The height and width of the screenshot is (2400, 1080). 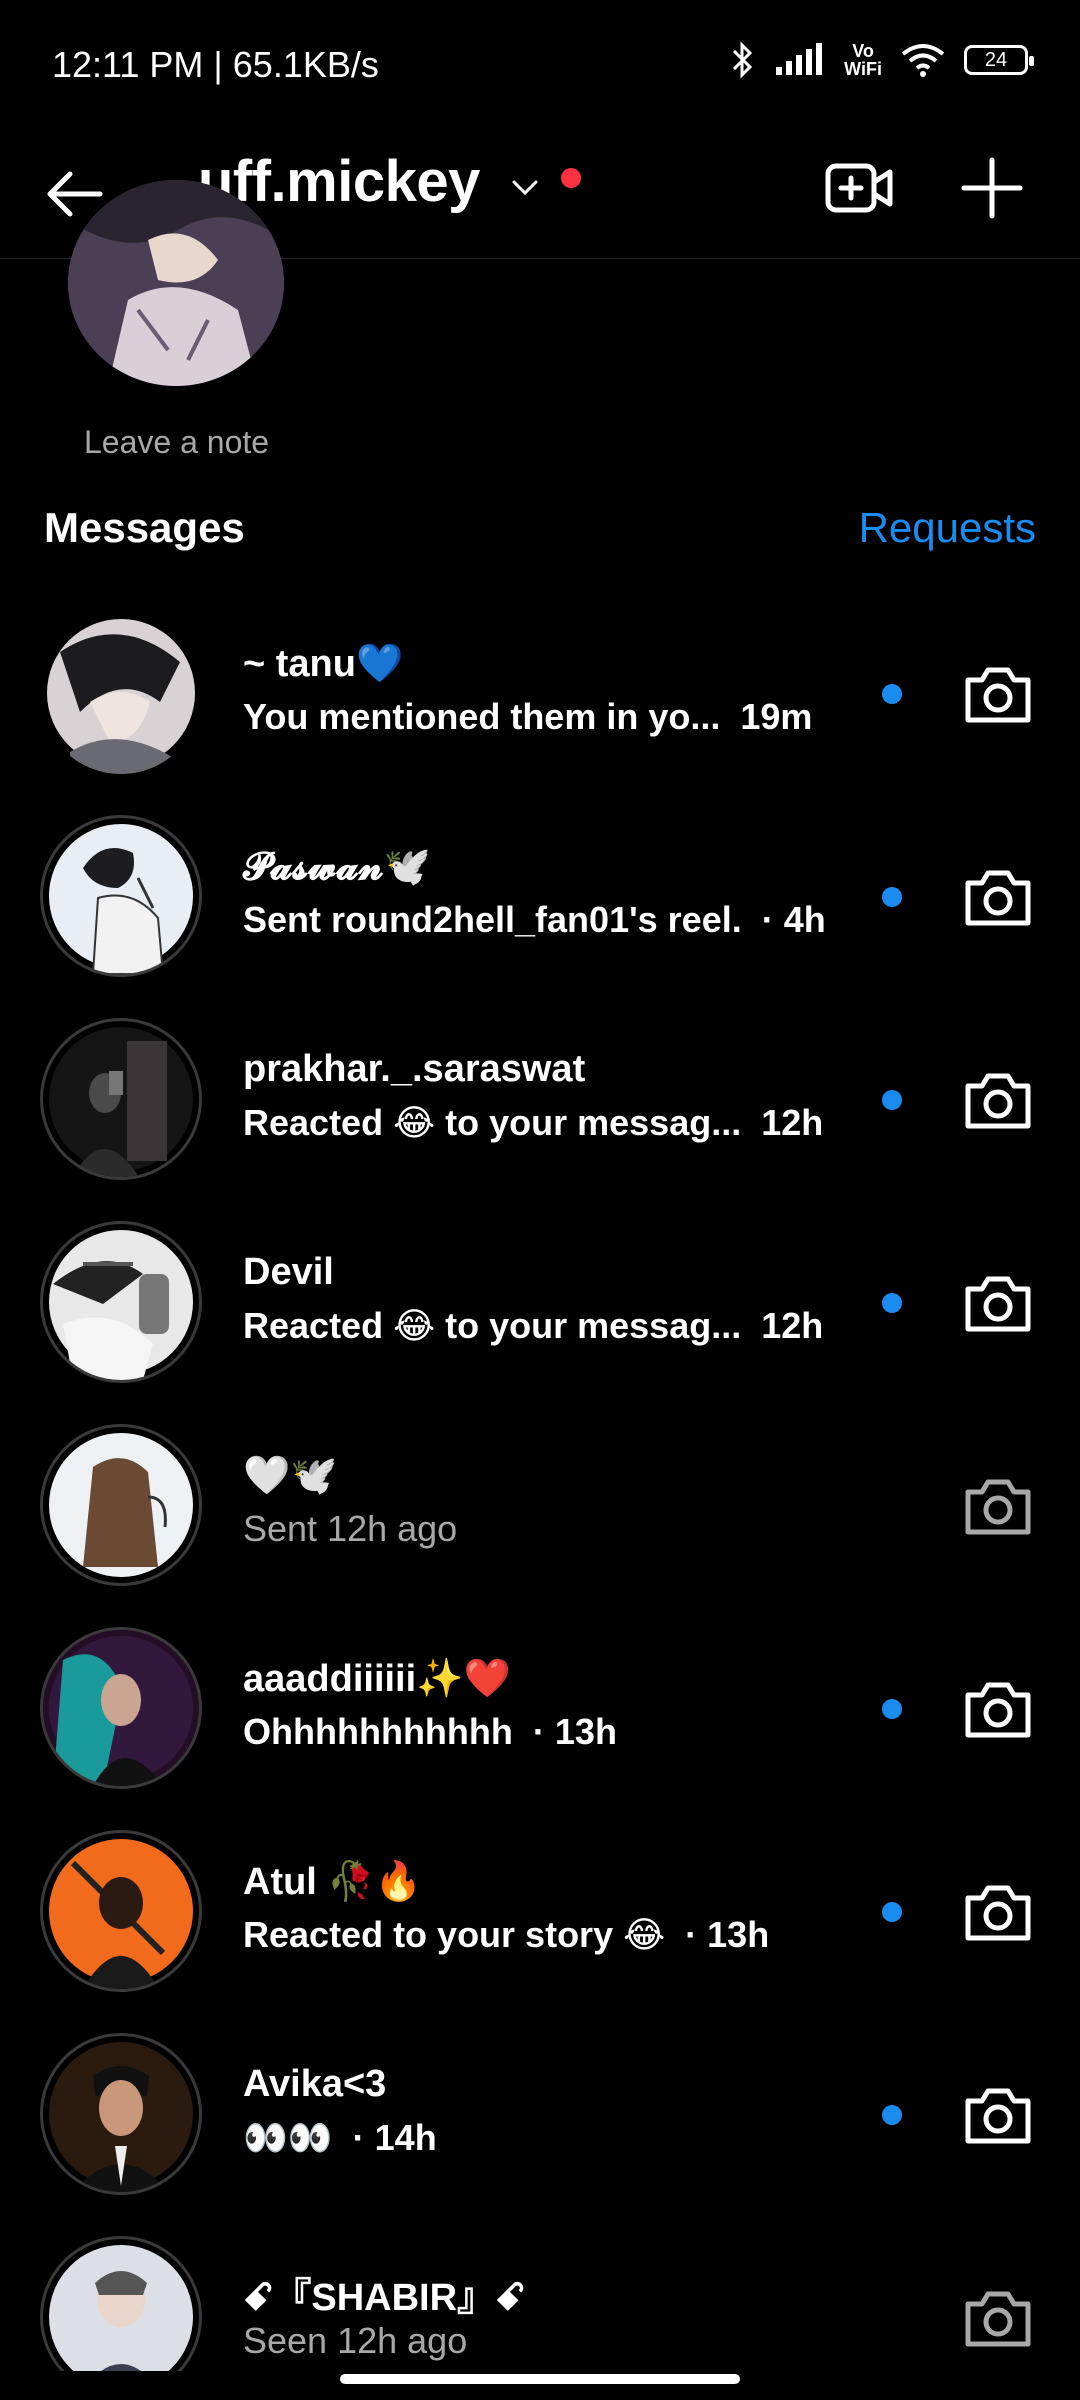 I want to click on signal-icon, so click(x=799, y=59).